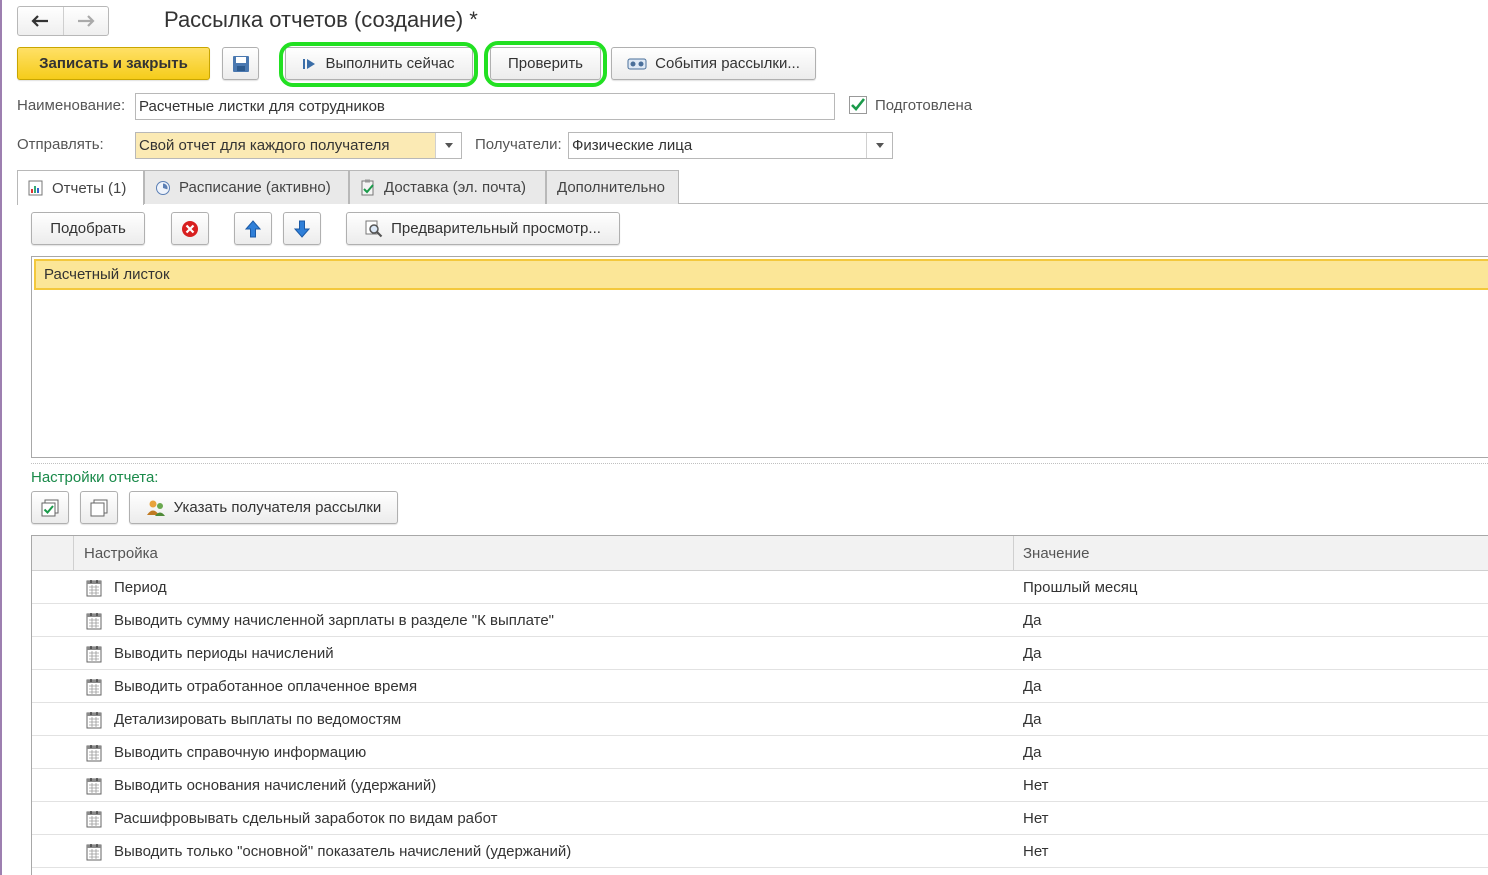 This screenshot has height=875, width=1488. What do you see at coordinates (224, 653) in the screenshot?
I see `setting-name: Выводить периоды начислений` at bounding box center [224, 653].